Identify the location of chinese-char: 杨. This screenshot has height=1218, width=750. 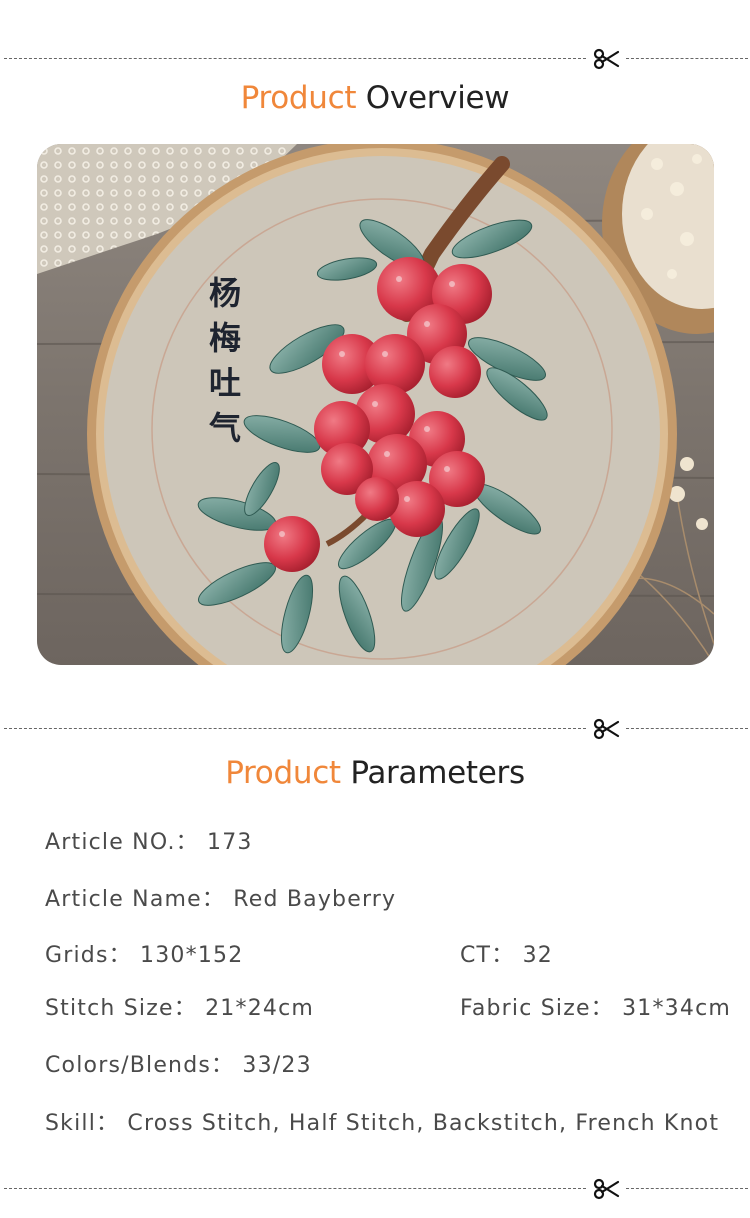
(225, 293).